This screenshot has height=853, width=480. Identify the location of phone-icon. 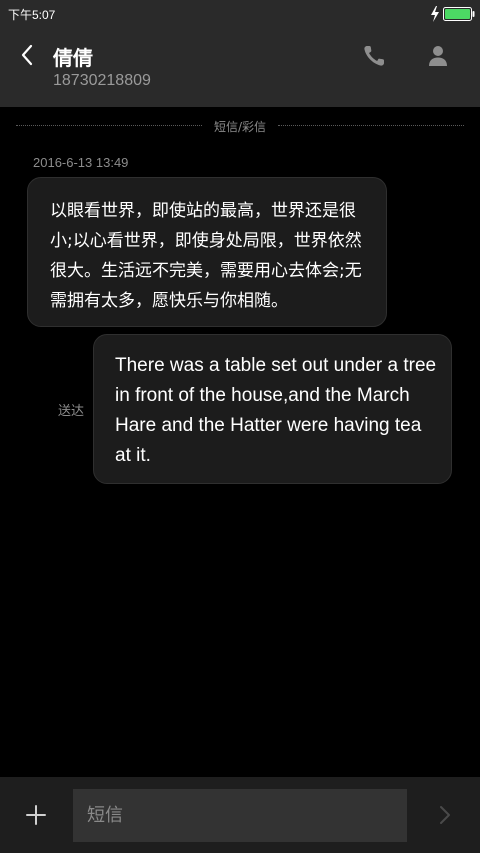
(374, 56).